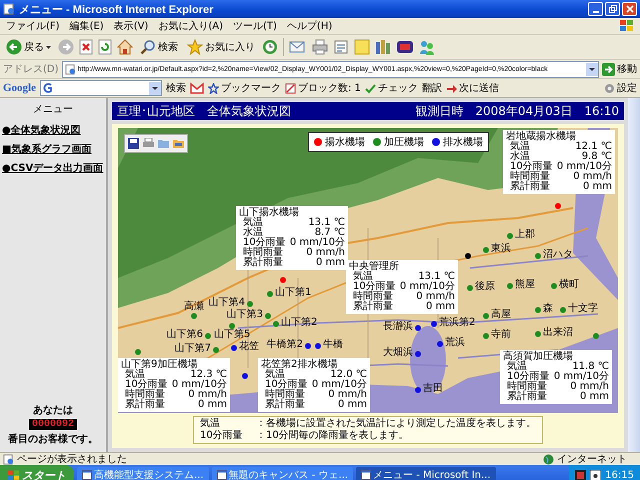 This screenshot has width=640, height=480. I want to click on home-icon, so click(125, 47).